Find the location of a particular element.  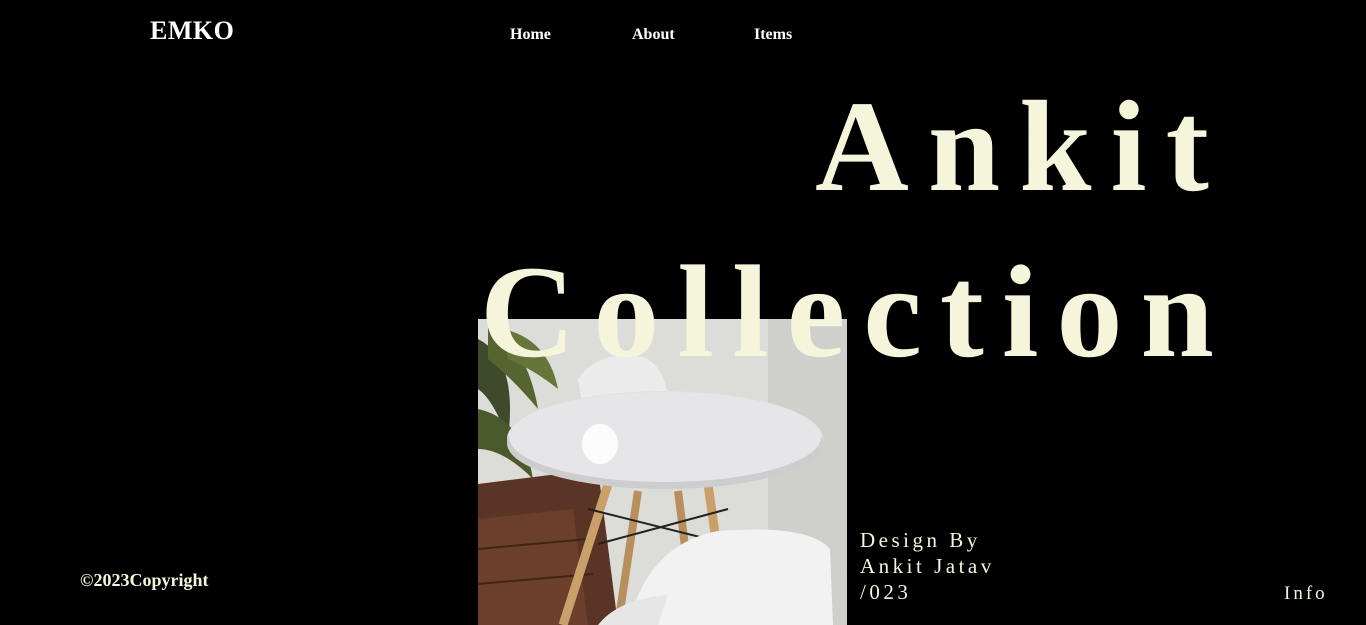

nav-home-link: Home is located at coordinates (530, 35).